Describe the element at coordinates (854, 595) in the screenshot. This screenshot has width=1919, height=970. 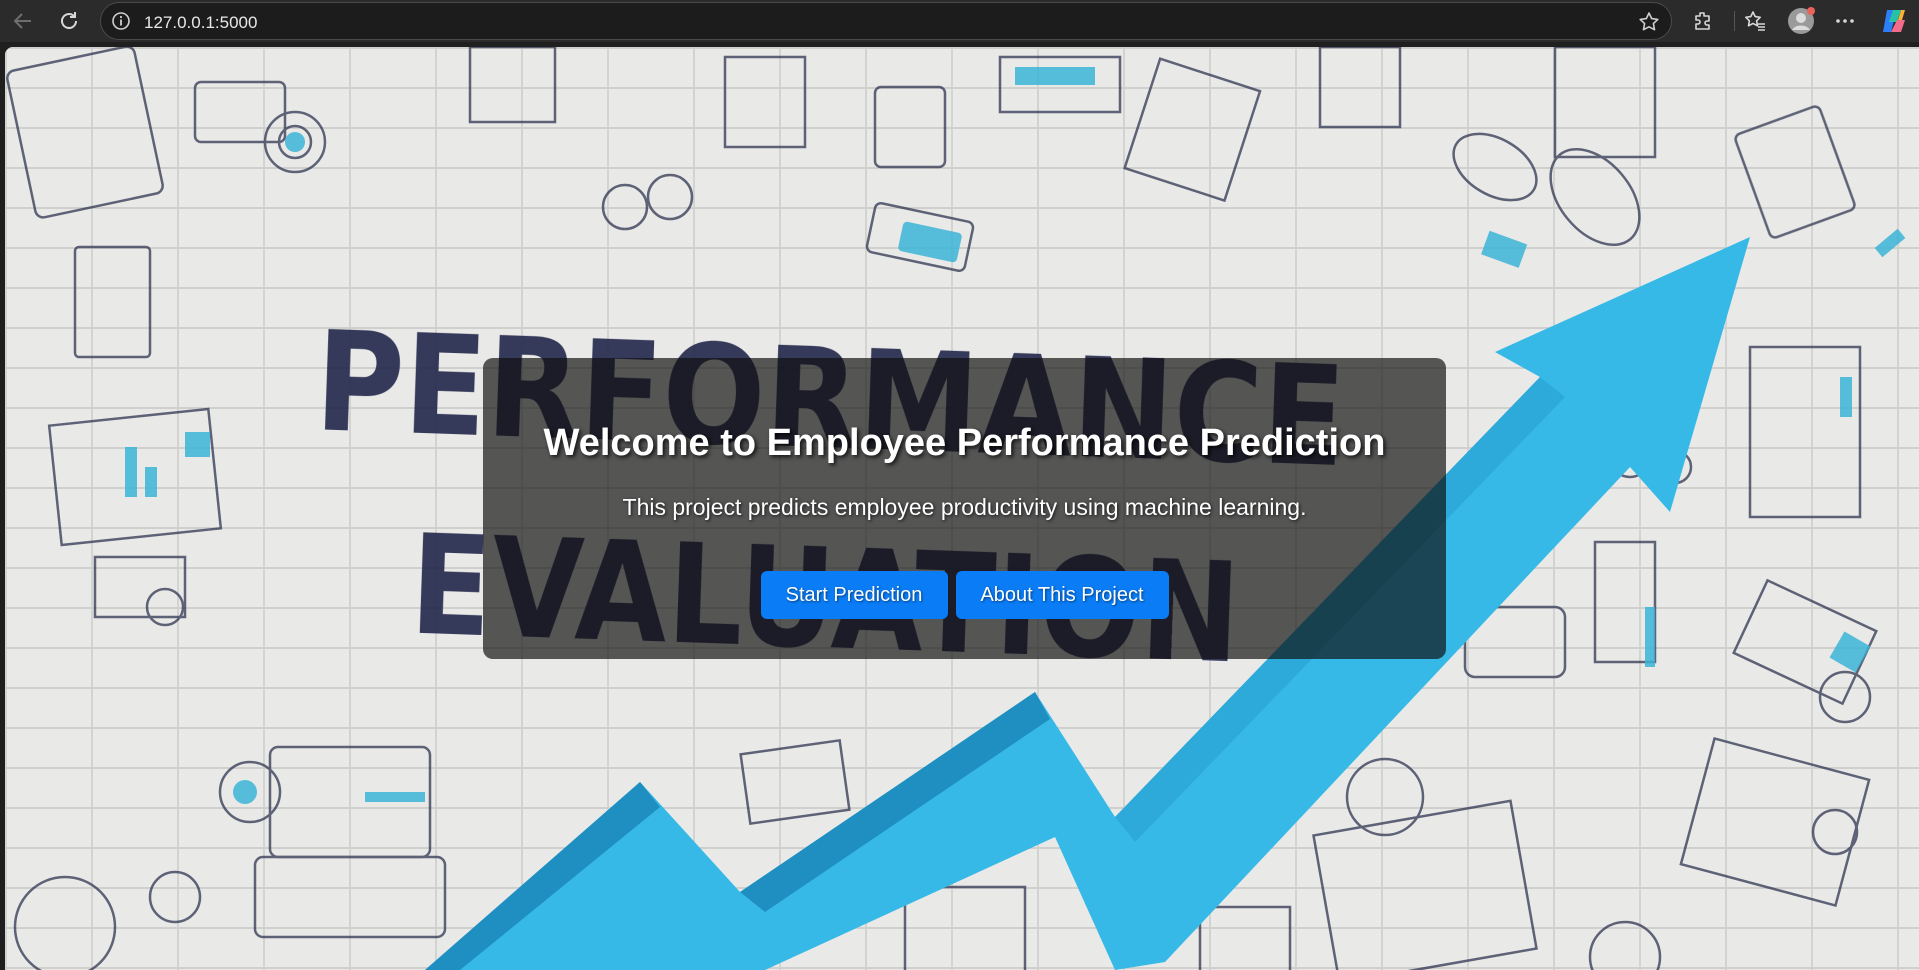
I see `start-prediction-button: Start Prediction` at that location.